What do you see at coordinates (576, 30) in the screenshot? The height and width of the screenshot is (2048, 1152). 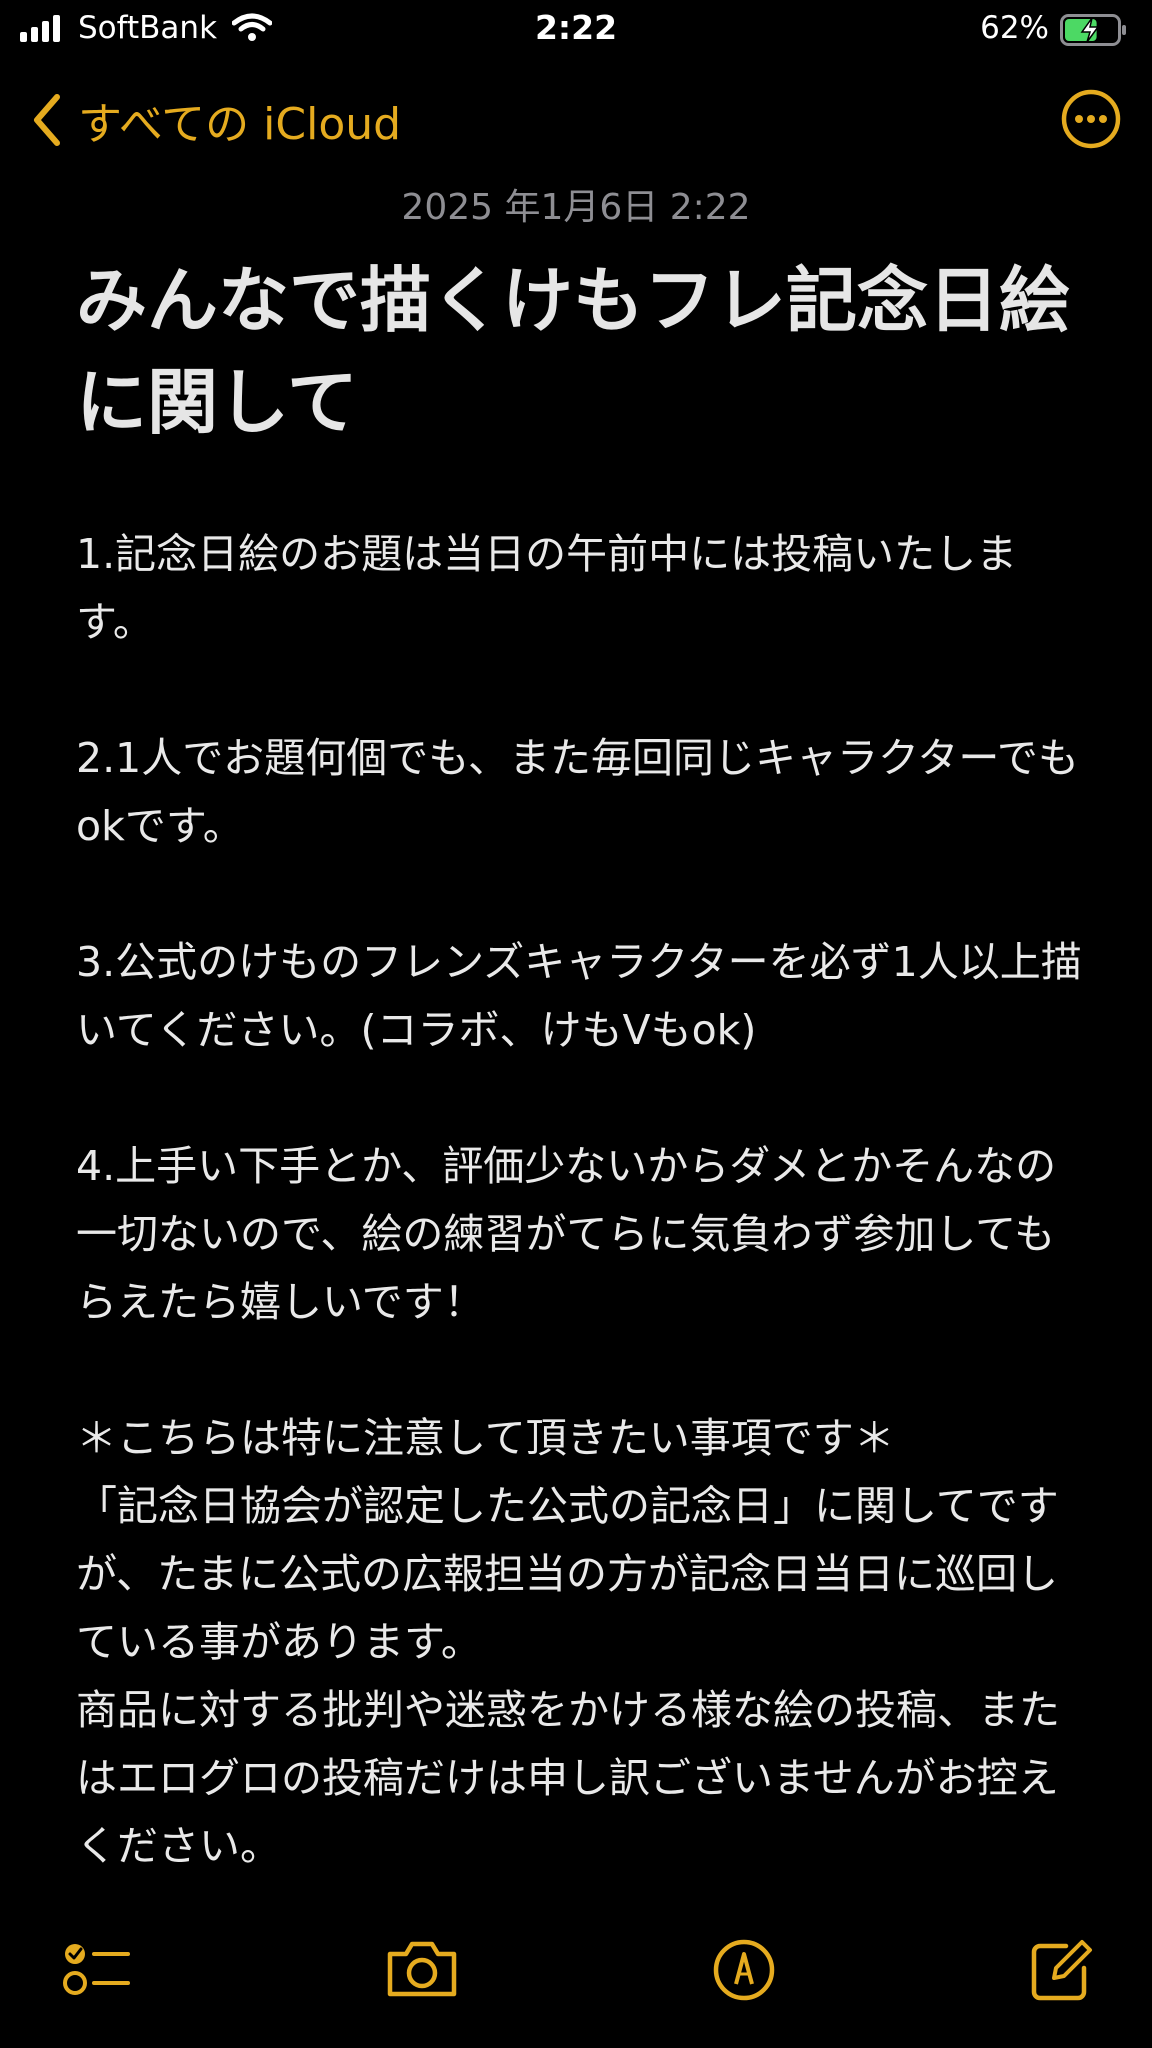 I see `status-bar: SoftBank 2:22 62%` at bounding box center [576, 30].